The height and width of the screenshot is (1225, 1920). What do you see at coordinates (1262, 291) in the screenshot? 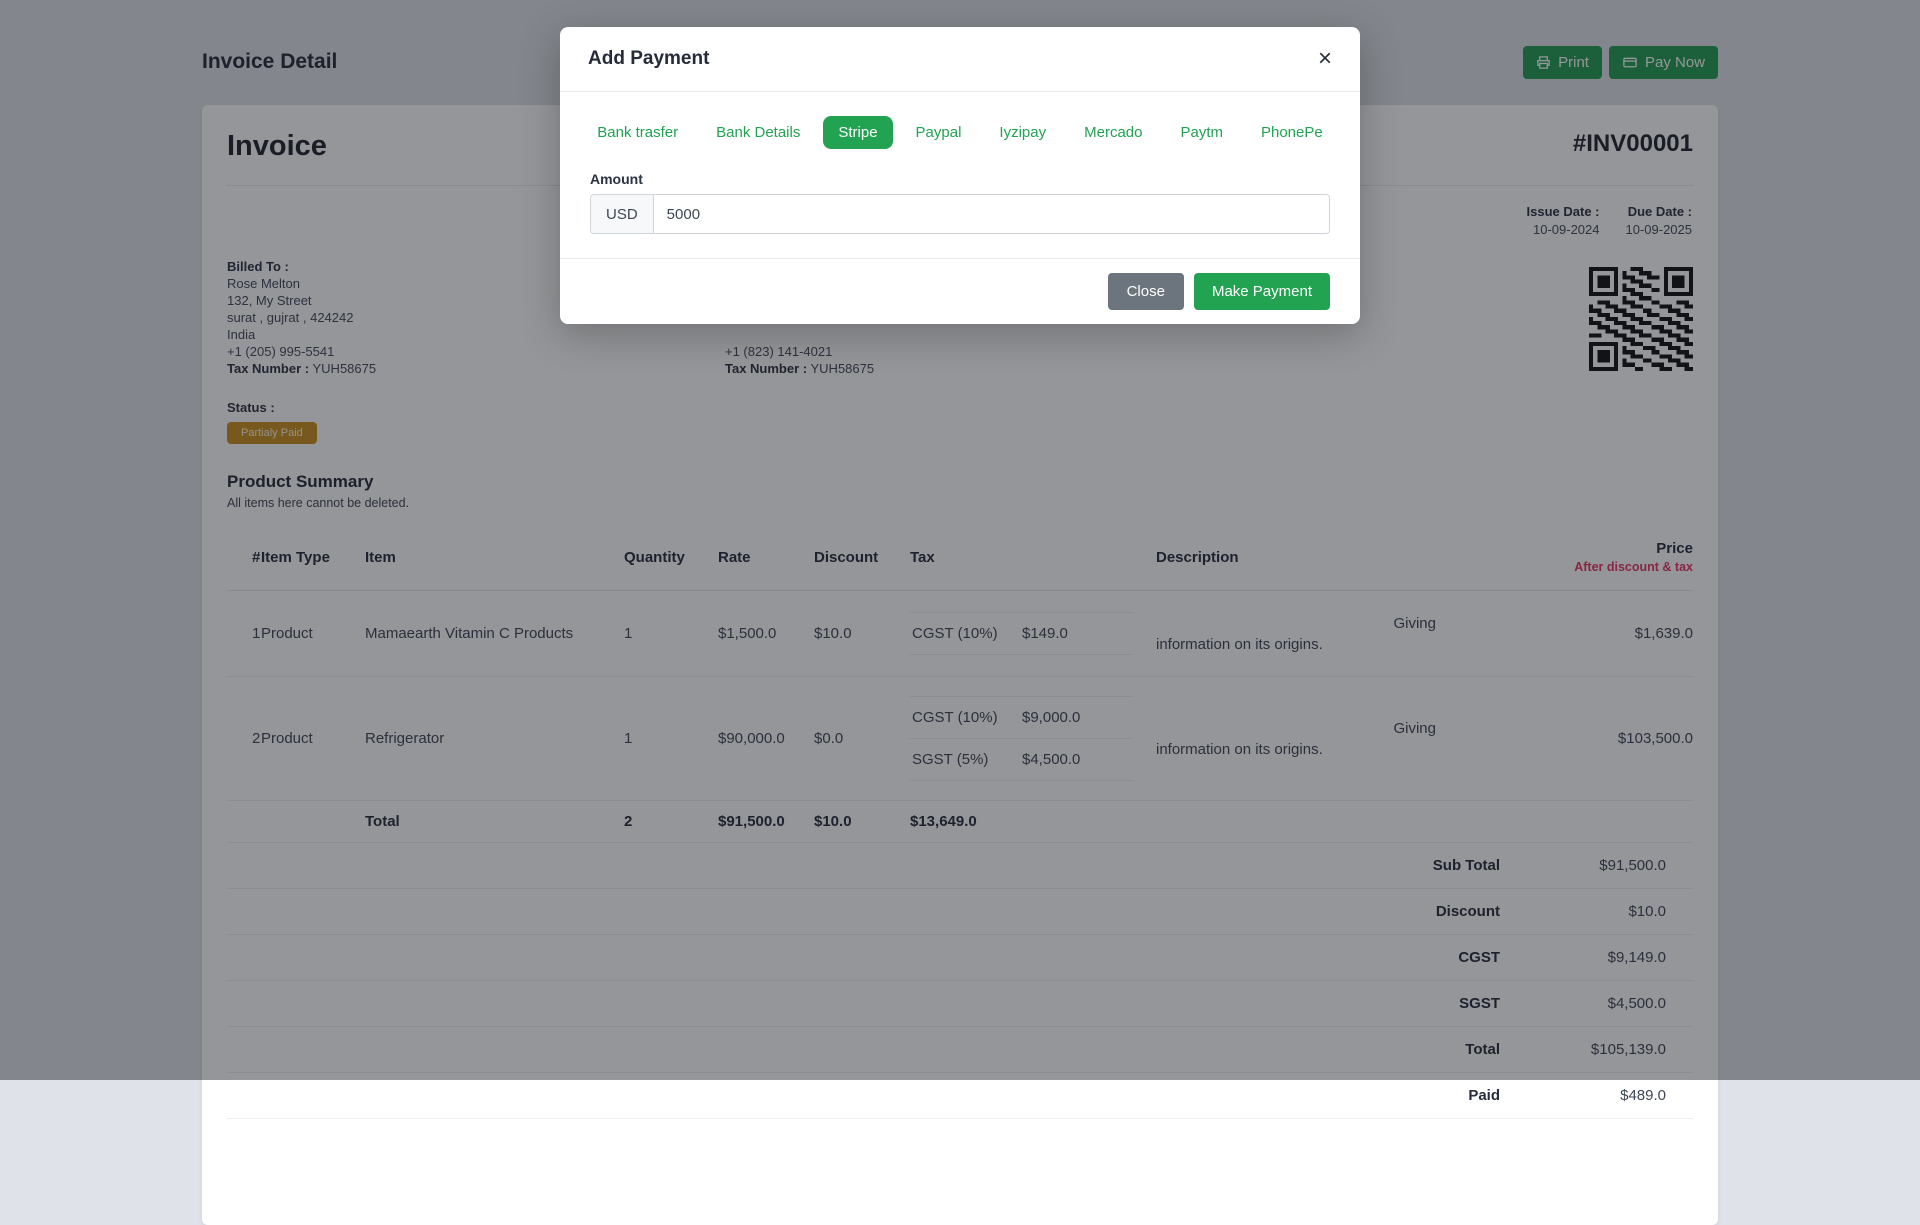
I see `make-payment-button: Make Payment` at bounding box center [1262, 291].